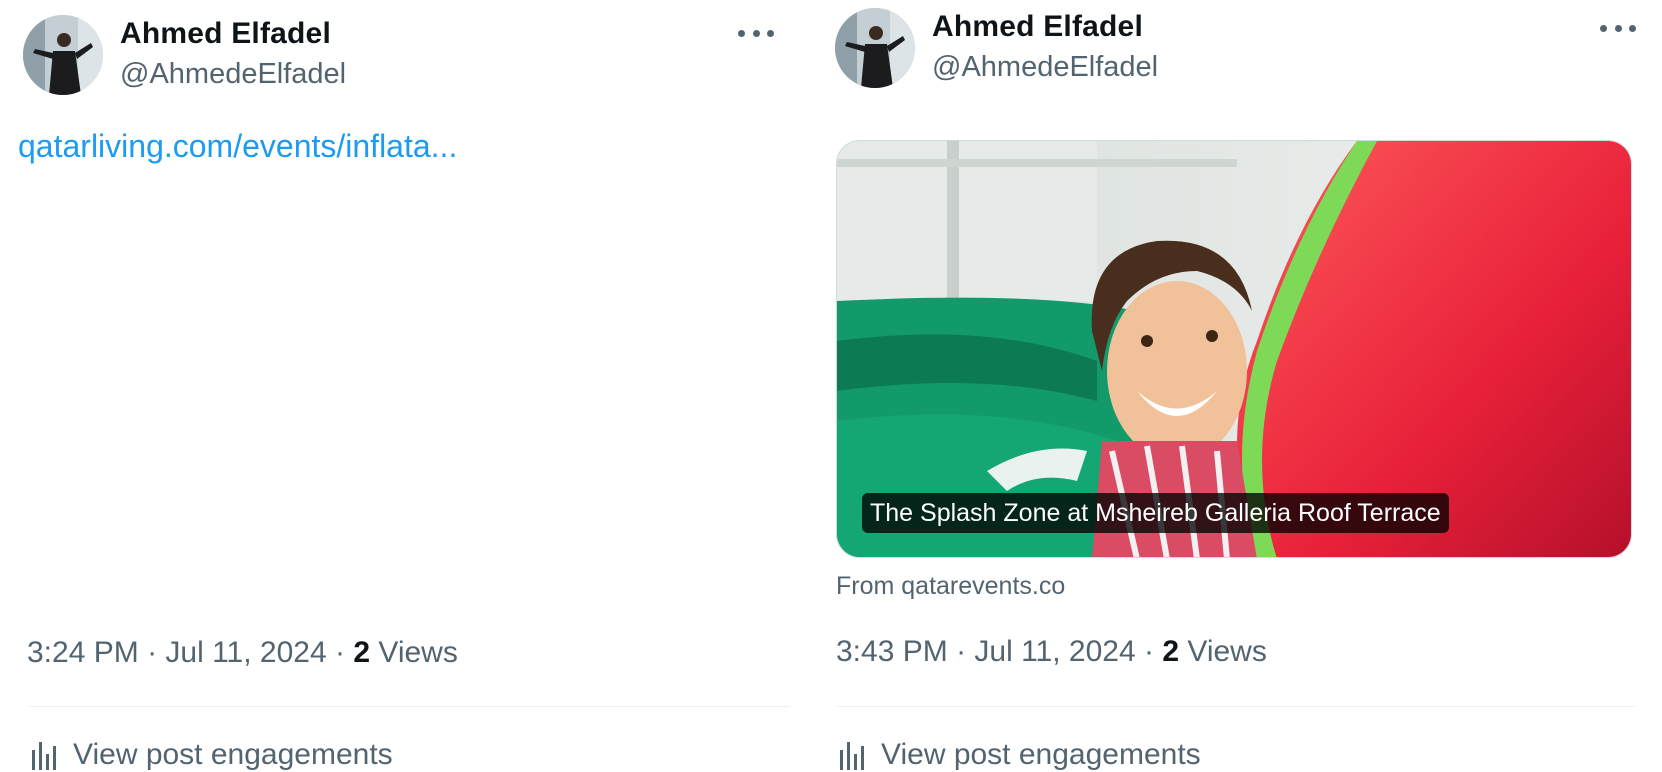  Describe the element at coordinates (83, 652) in the screenshot. I see `tweet-time: 3:24 PM` at that location.